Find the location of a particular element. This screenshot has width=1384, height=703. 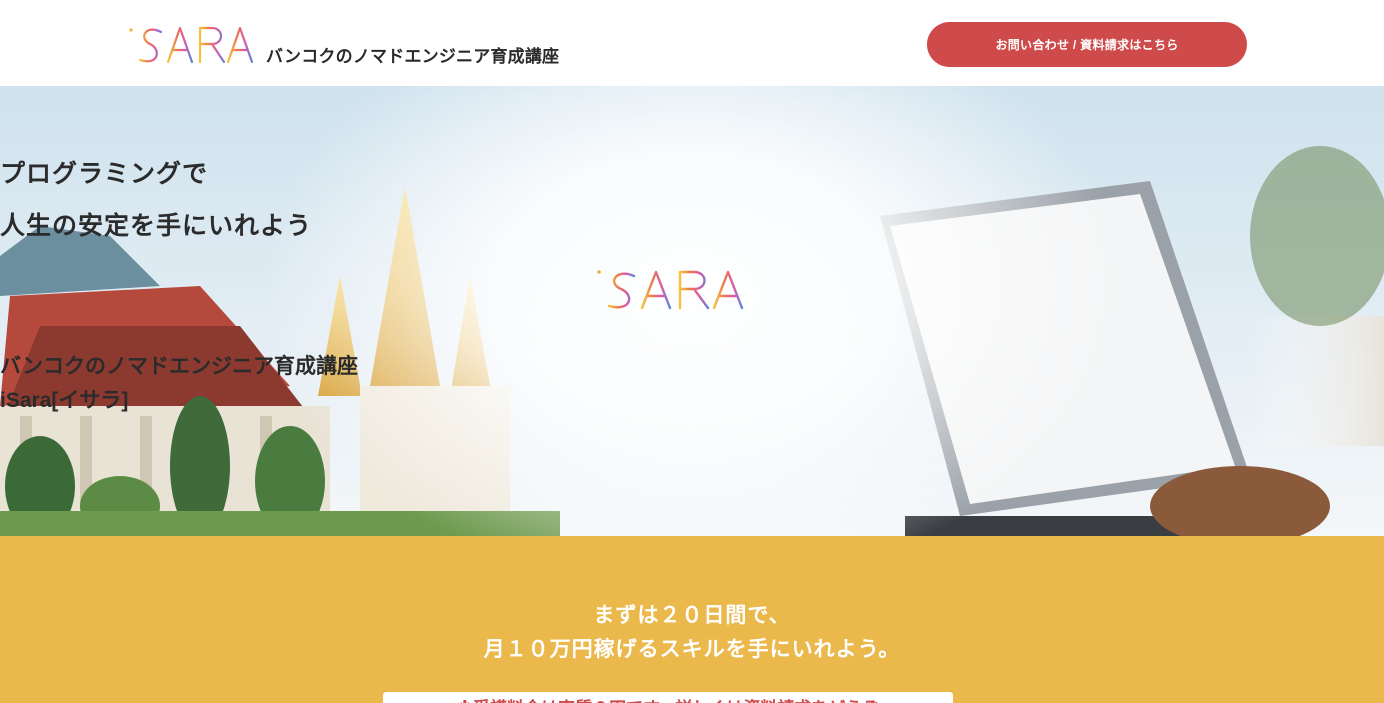

fee-notice-banner: ※受講料金は実質０円です。詳しくは資料請求をどうぞ is located at coordinates (668, 697).